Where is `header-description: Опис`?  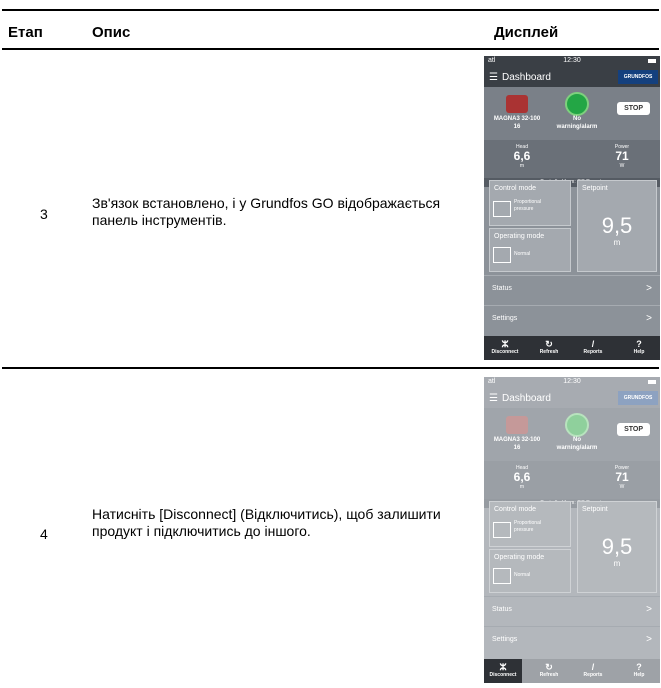
header-description: Опис is located at coordinates (111, 32).